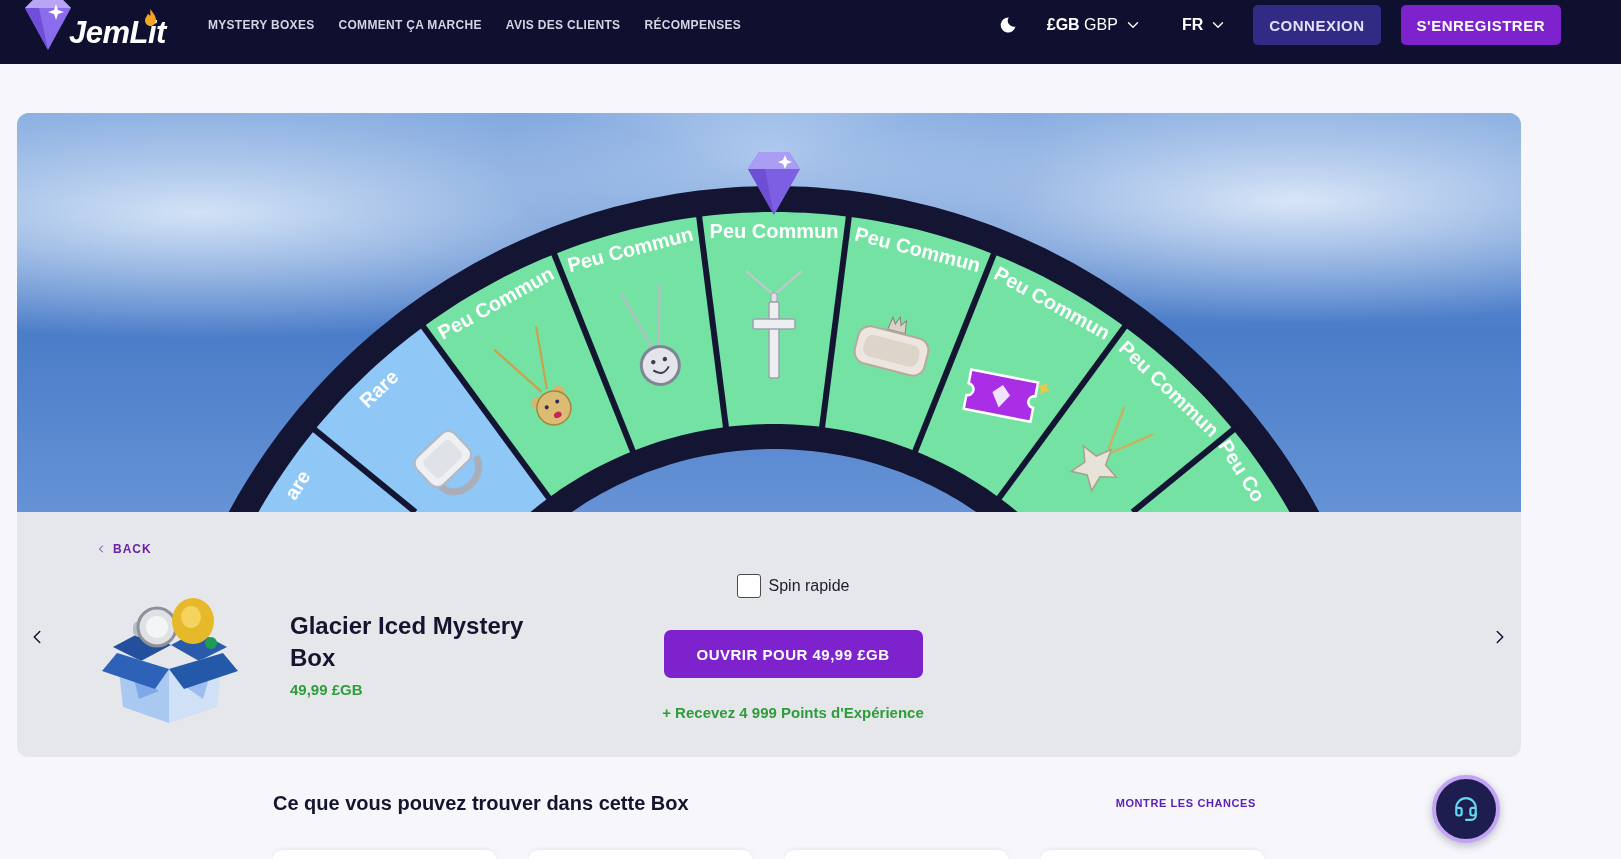  What do you see at coordinates (261, 25) in the screenshot?
I see `nav-link: MYSTERY BOXES` at bounding box center [261, 25].